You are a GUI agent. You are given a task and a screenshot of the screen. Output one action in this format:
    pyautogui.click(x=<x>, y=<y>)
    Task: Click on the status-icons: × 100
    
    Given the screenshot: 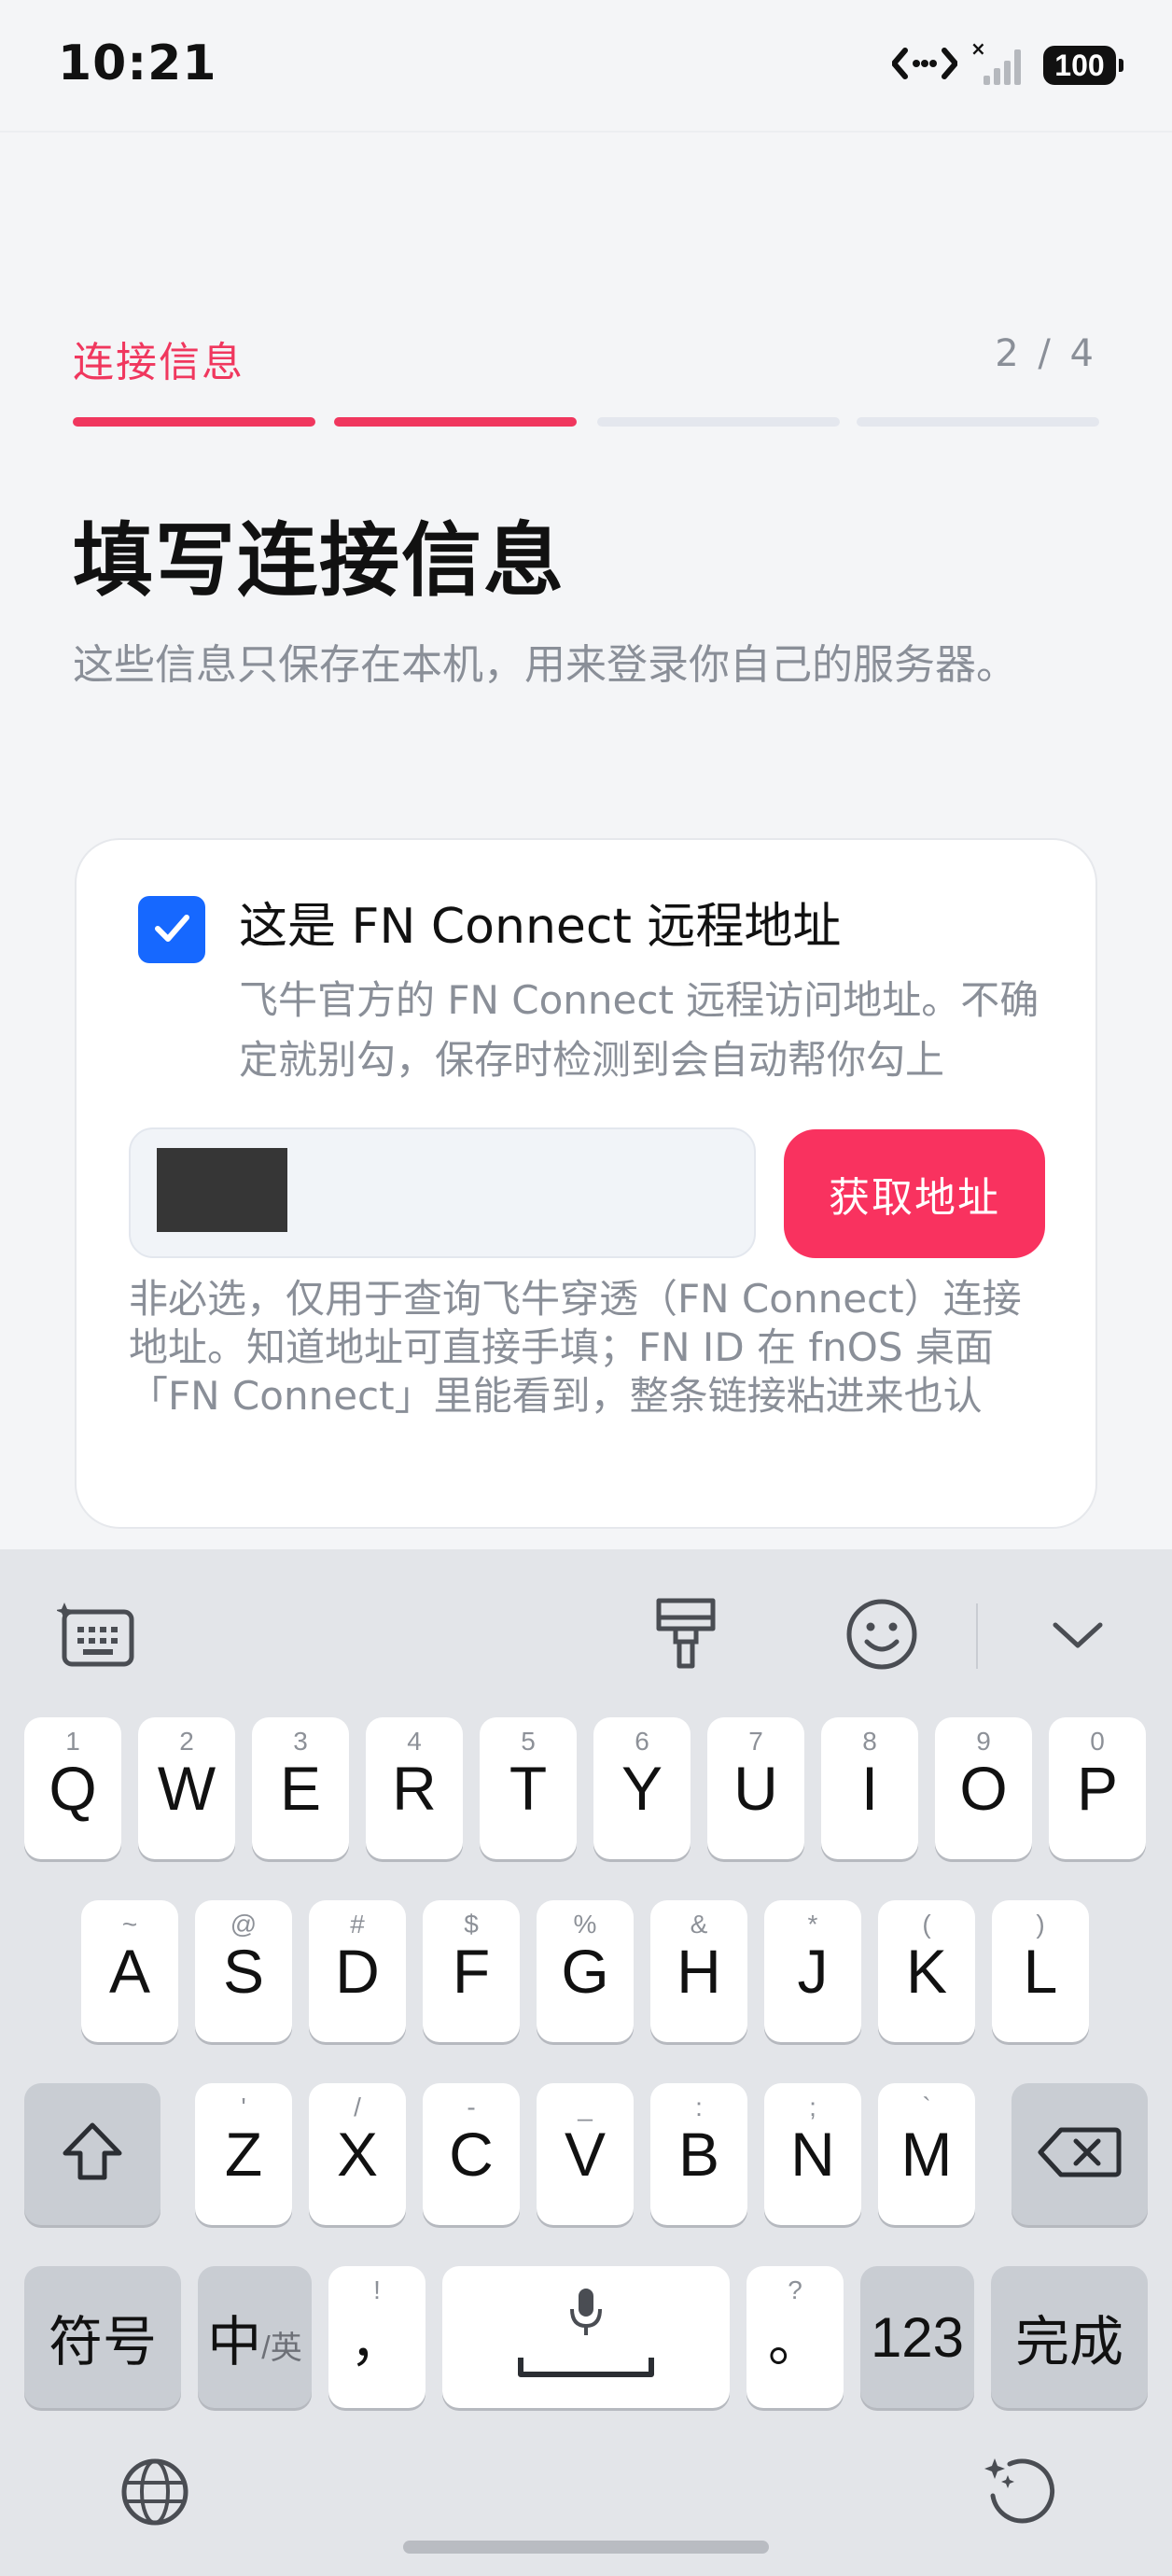 What is the action you would take?
    pyautogui.click(x=1007, y=63)
    